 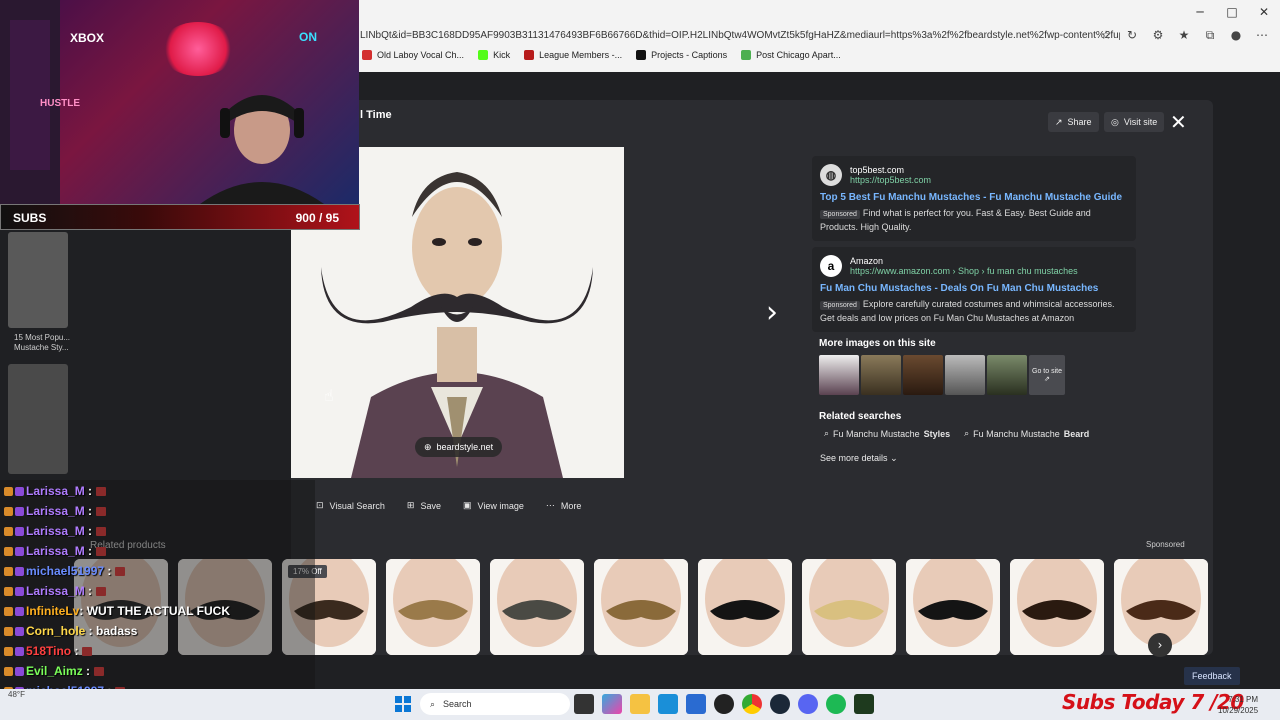 I want to click on share-button: ↗ Share, so click(x=1073, y=122).